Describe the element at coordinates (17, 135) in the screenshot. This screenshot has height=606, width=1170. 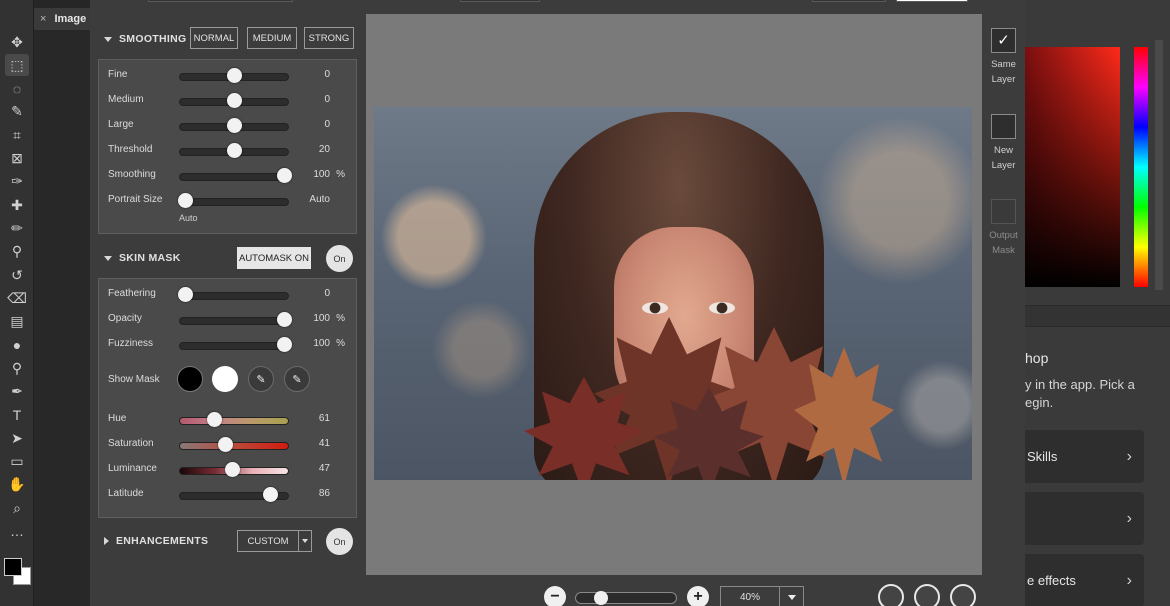
I see `crop-tool-icon: ⌗` at that location.